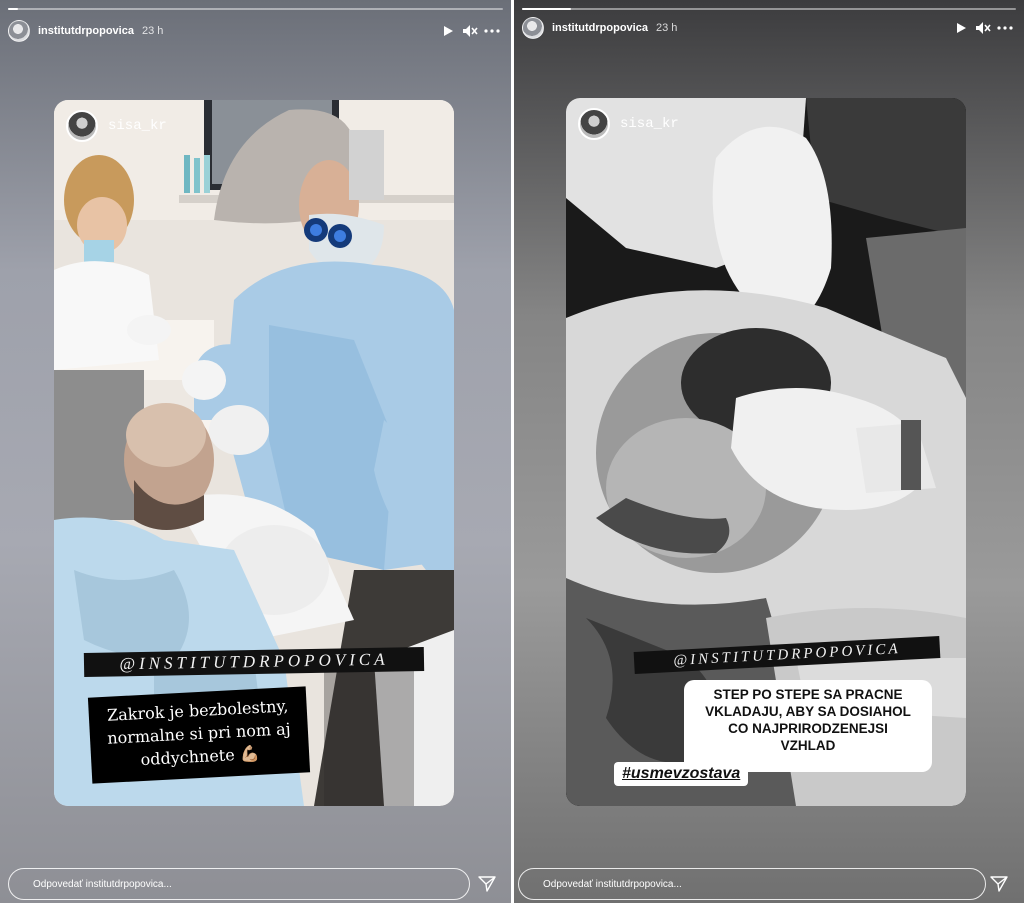 This screenshot has height=903, width=1024. I want to click on caption-line: VZHLAD, so click(808, 745).